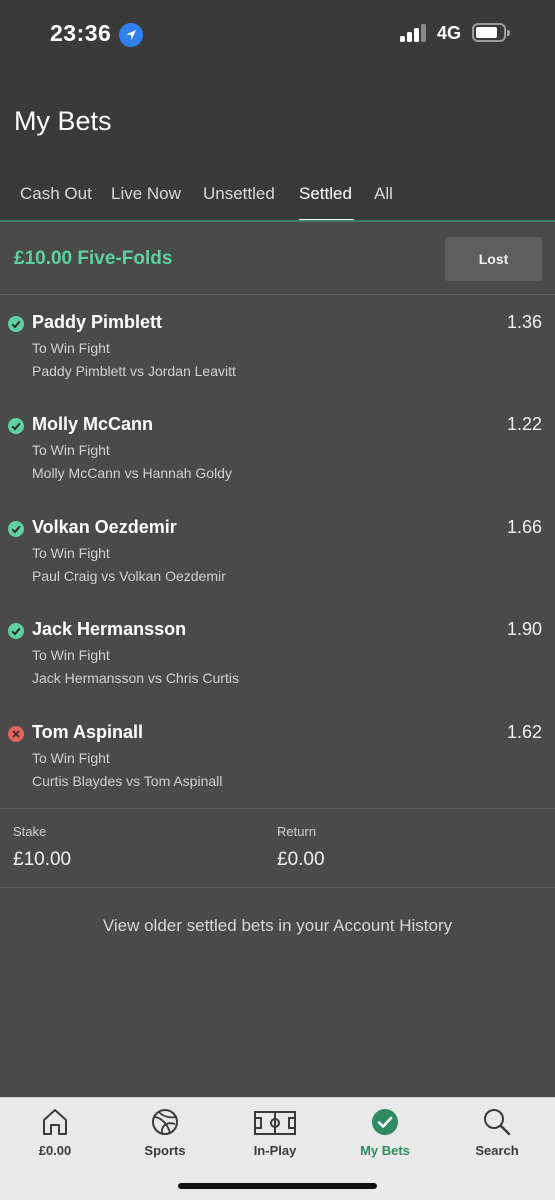 This screenshot has width=555, height=1200. Describe the element at coordinates (134, 371) in the screenshot. I see `selection-event: Paddy Pimblett vs Jordan Leavitt` at that location.